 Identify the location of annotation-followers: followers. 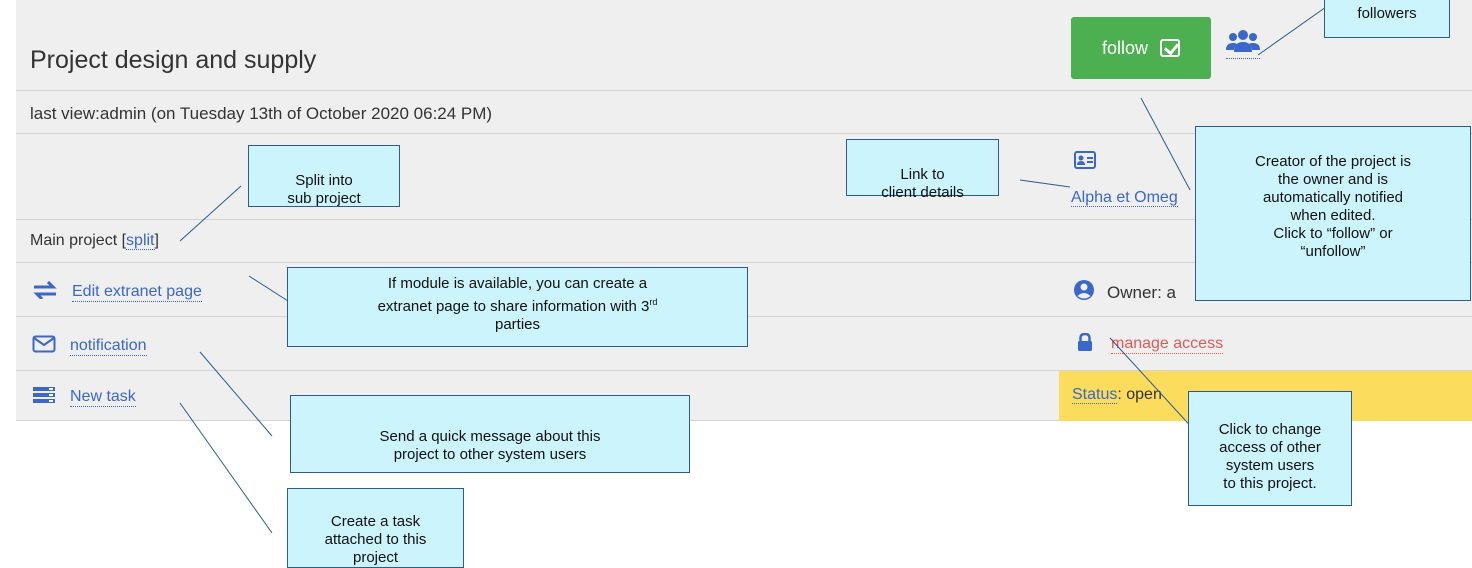
(1387, 19).